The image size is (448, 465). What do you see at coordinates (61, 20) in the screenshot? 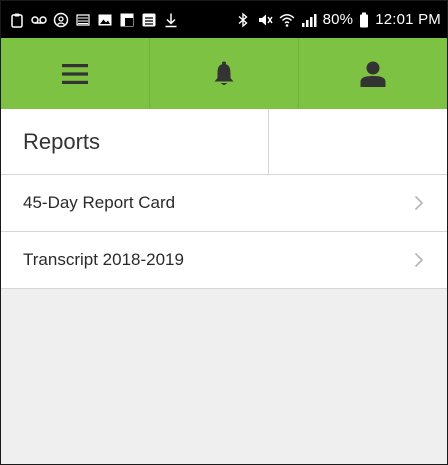
I see `at-icon` at bounding box center [61, 20].